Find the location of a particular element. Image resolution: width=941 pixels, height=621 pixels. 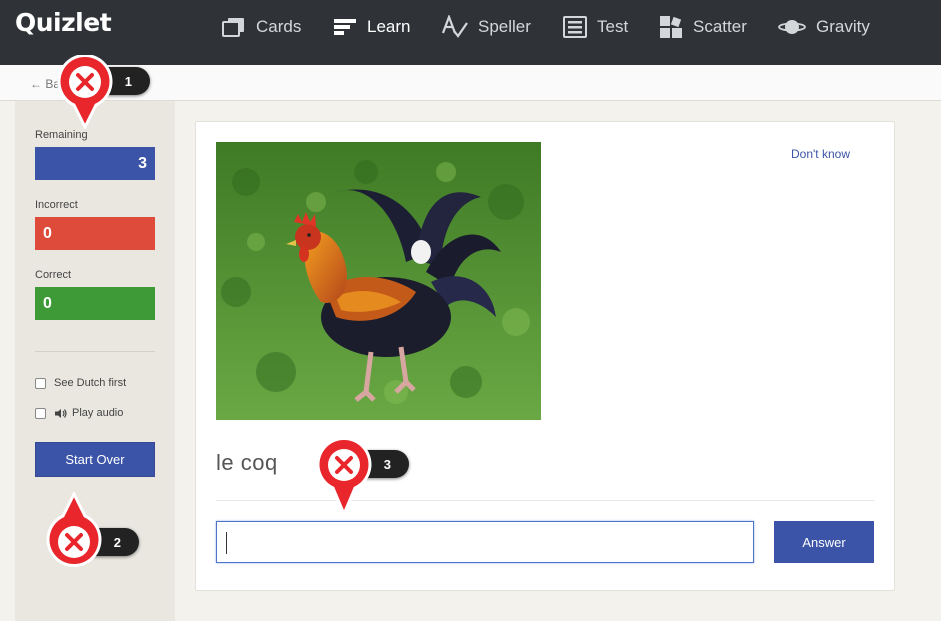

see-dutch-first-label: See Dutch first is located at coordinates (90, 383).